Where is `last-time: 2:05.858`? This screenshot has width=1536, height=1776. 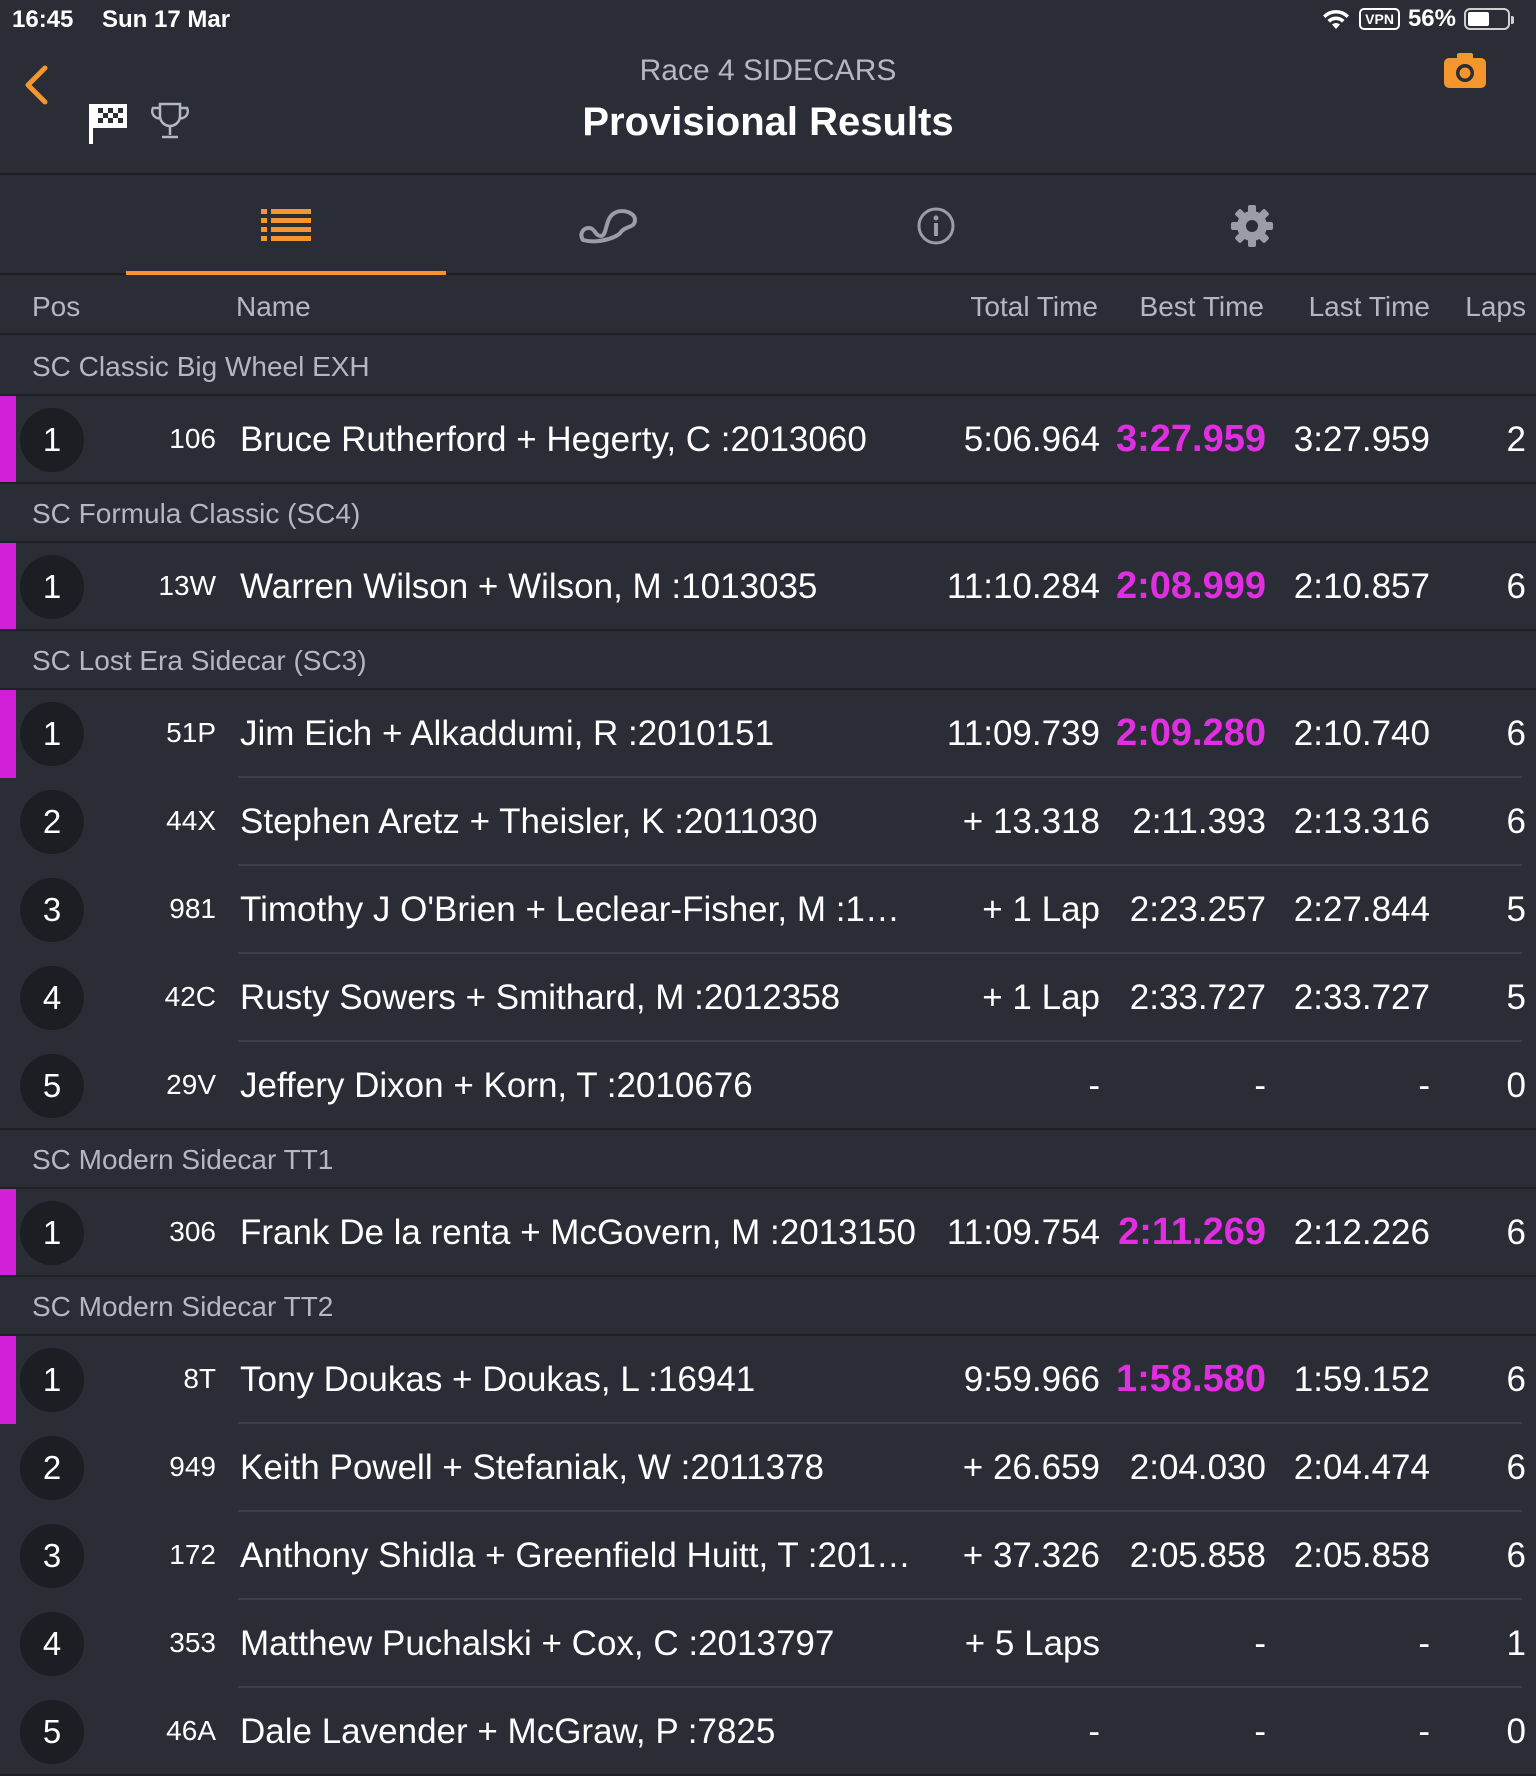 last-time: 2:05.858 is located at coordinates (1361, 1555).